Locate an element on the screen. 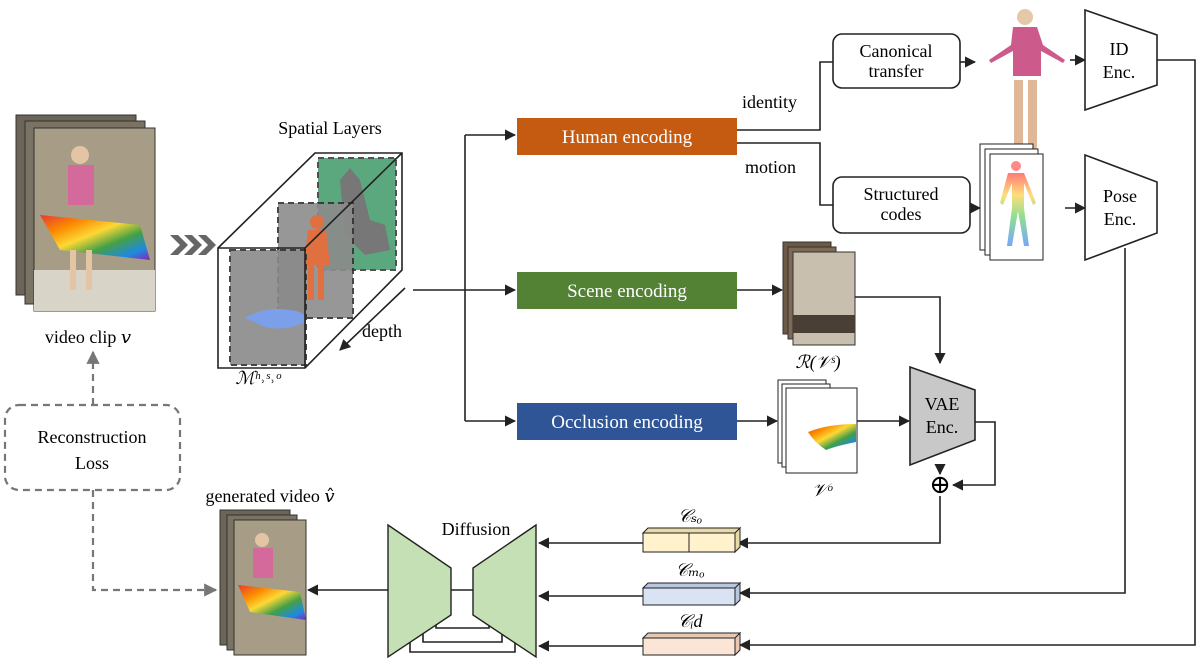 The image size is (1200, 665). scene-feature-stack is located at coordinates (819, 293).